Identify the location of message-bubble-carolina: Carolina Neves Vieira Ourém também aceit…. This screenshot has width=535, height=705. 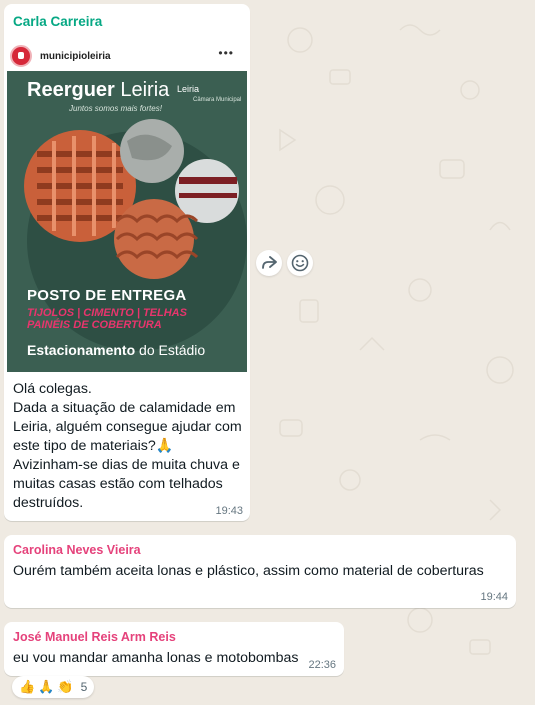
(260, 571).